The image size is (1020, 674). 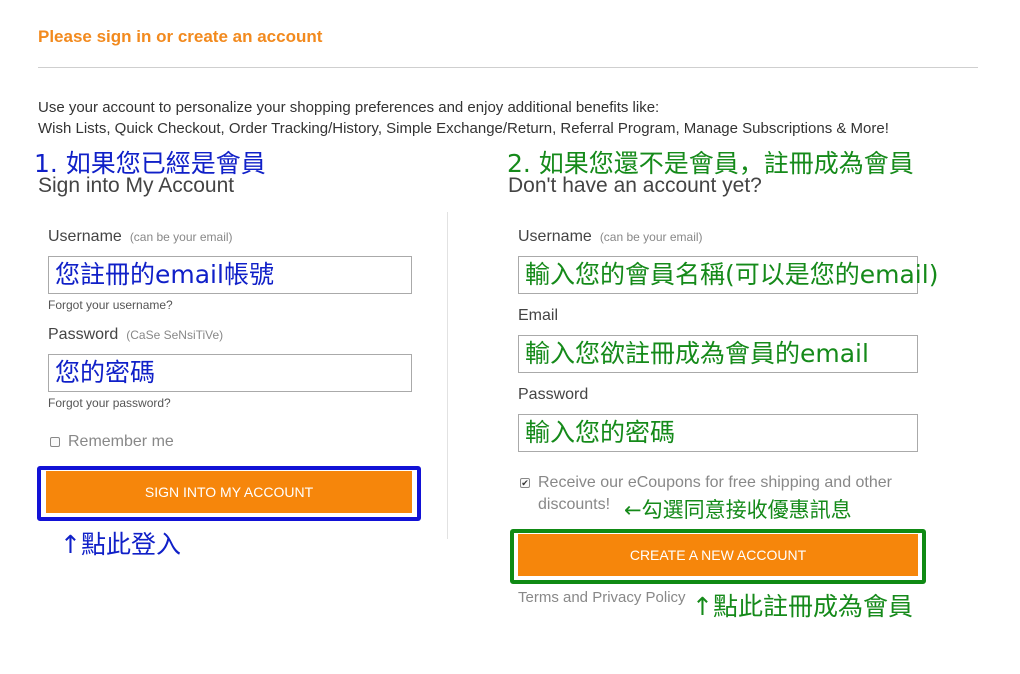 I want to click on signin-username-label: Username (can be your email), so click(x=140, y=237).